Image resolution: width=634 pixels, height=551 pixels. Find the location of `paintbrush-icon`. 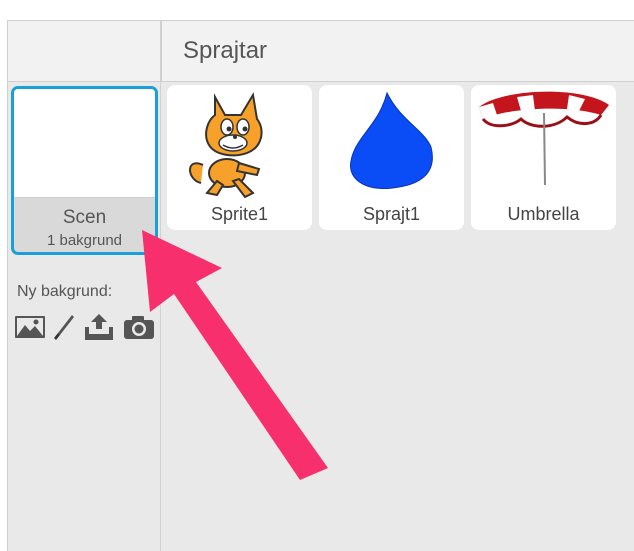

paintbrush-icon is located at coordinates (64, 327).